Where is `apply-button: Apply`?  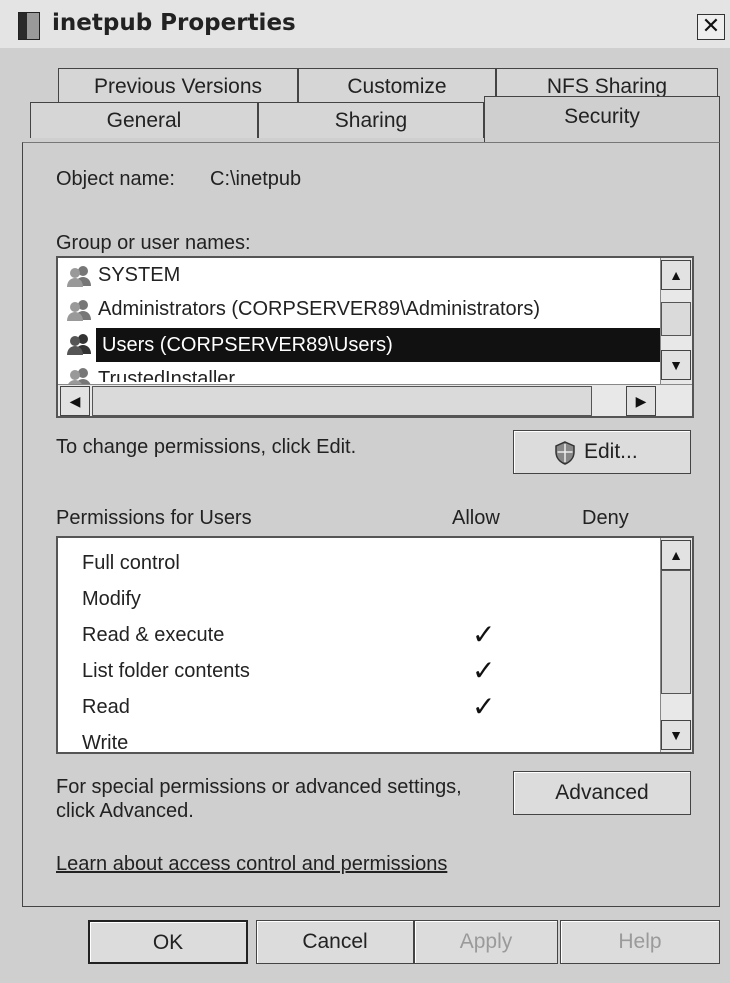
apply-button: Apply is located at coordinates (486, 942).